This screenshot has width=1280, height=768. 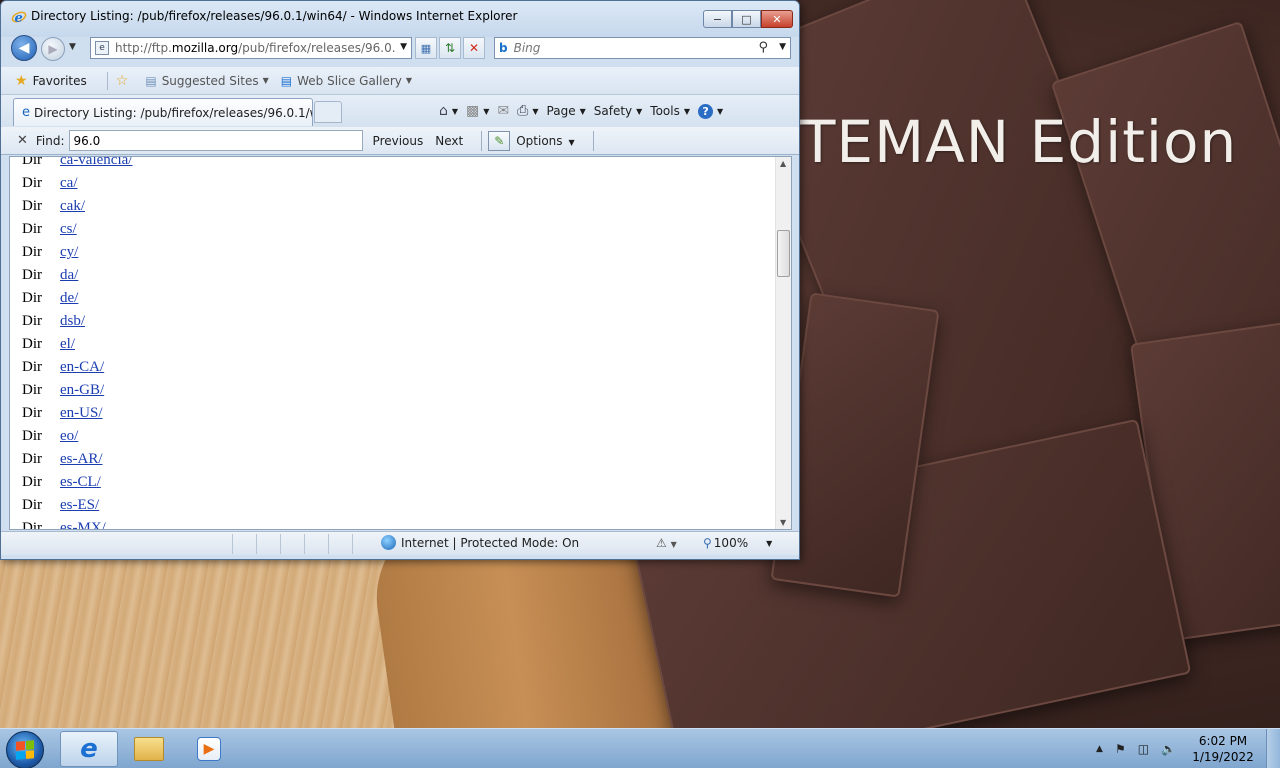 I want to click on highlight-matches-button: ✎, so click(x=499, y=140).